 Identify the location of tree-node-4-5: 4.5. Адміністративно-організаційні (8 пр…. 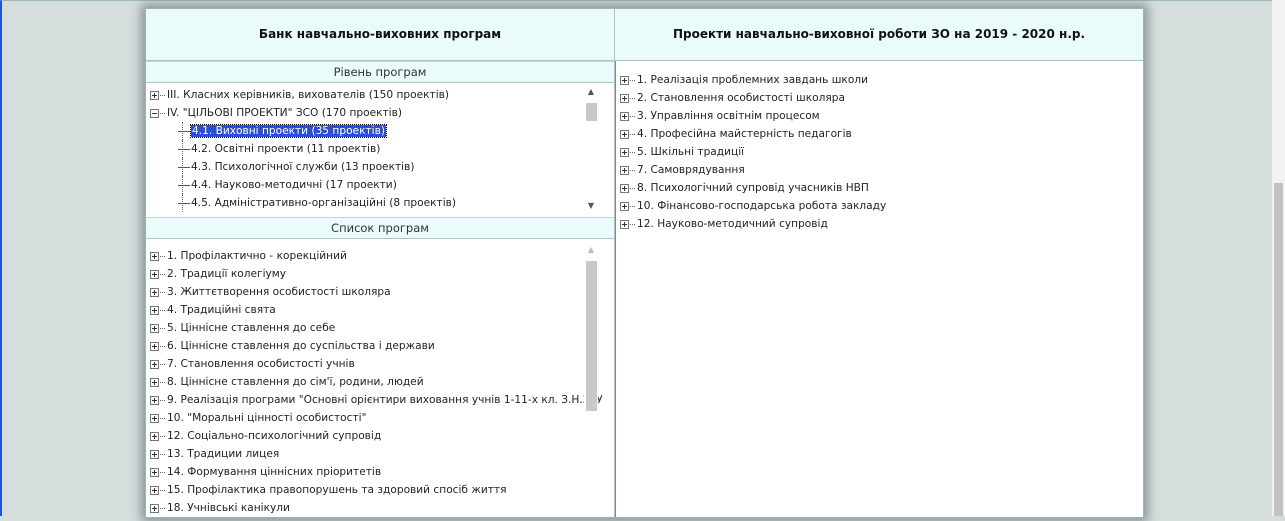
(376, 203).